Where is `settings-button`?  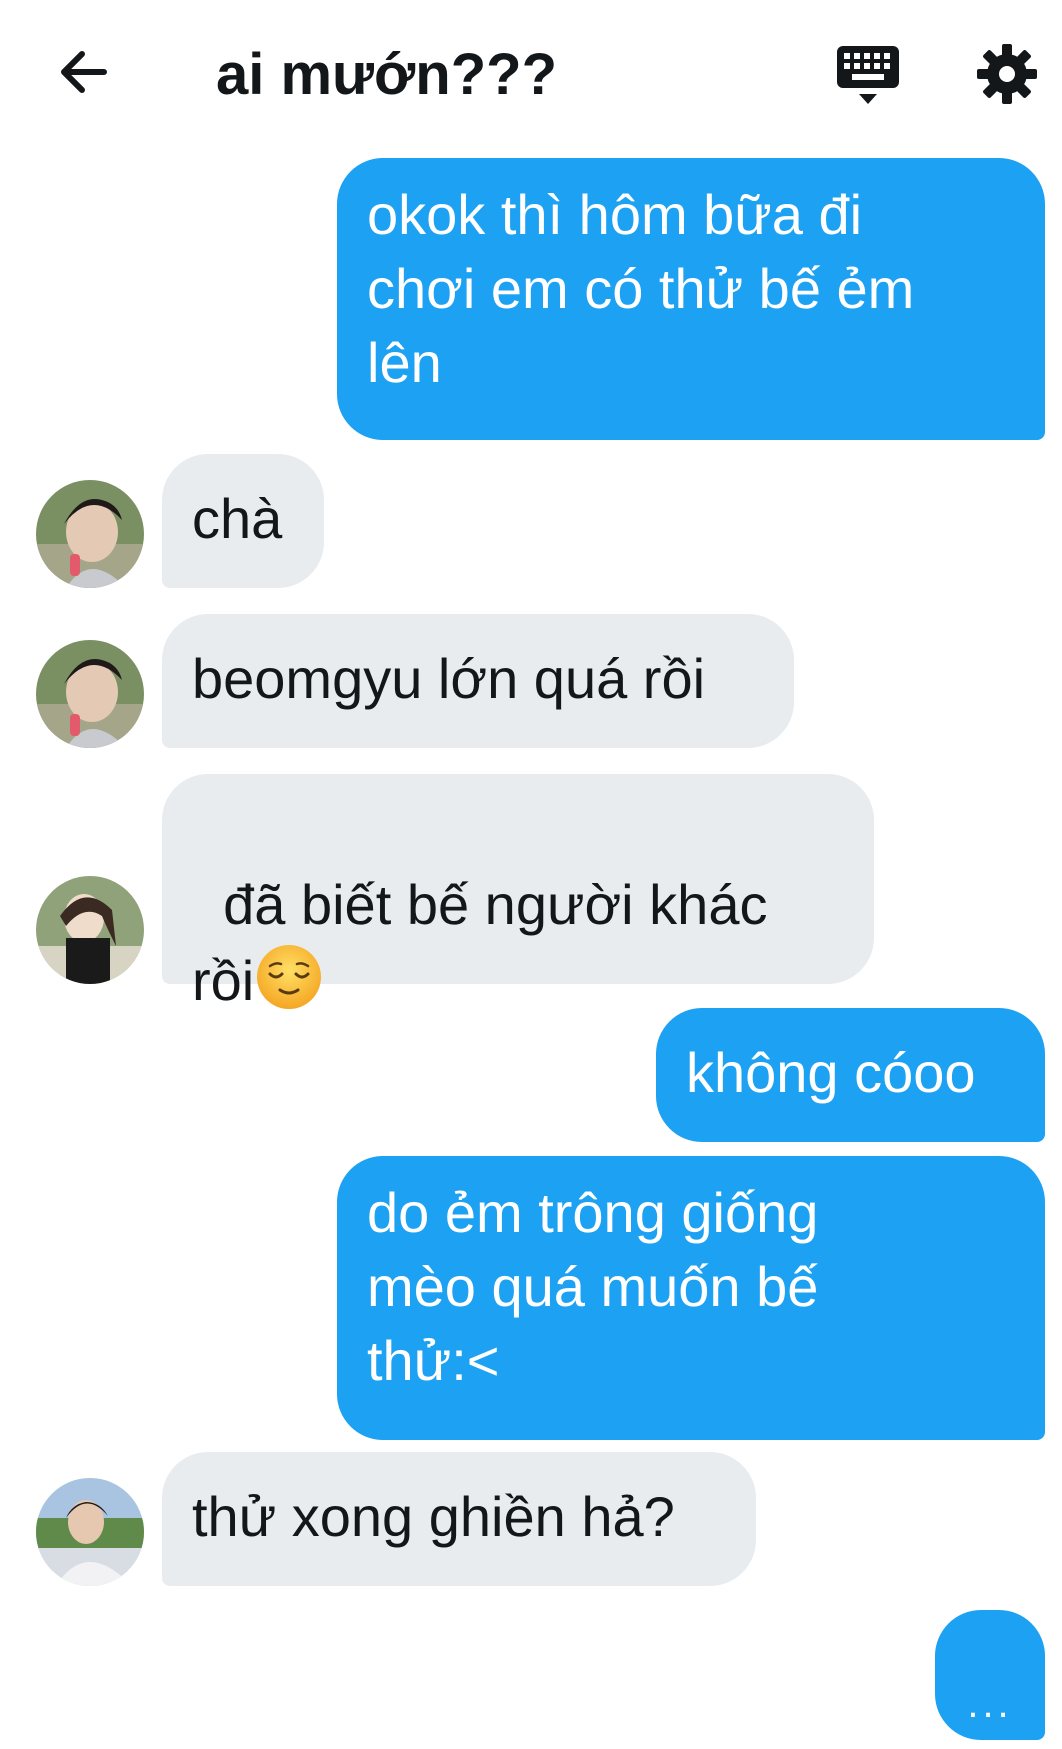
settings-button is located at coordinates (1007, 74).